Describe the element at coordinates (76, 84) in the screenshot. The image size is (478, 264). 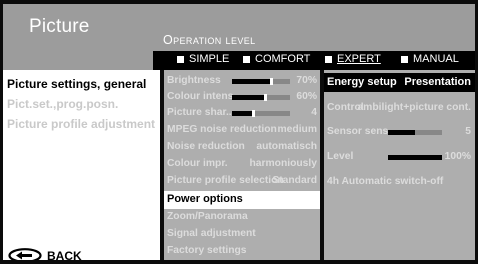
I see `menu-item-picture-settings-general: Picture settings, general` at that location.